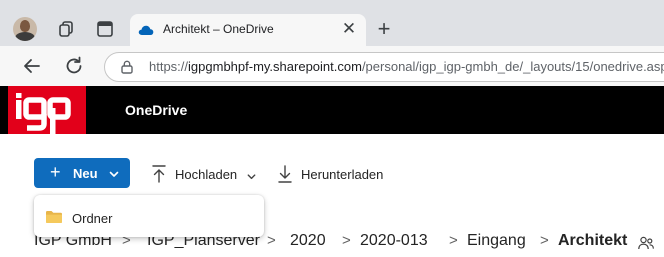 This screenshot has width=664, height=257. I want to click on tab-title: Architekt – OneDrive, so click(218, 29).